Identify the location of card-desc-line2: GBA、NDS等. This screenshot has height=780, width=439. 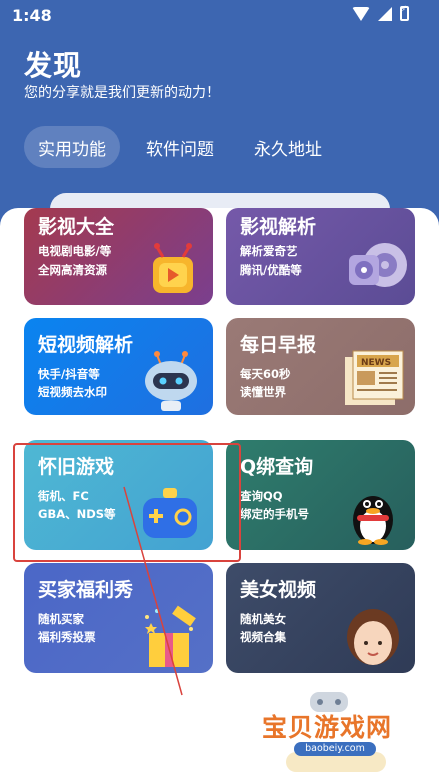
(77, 514).